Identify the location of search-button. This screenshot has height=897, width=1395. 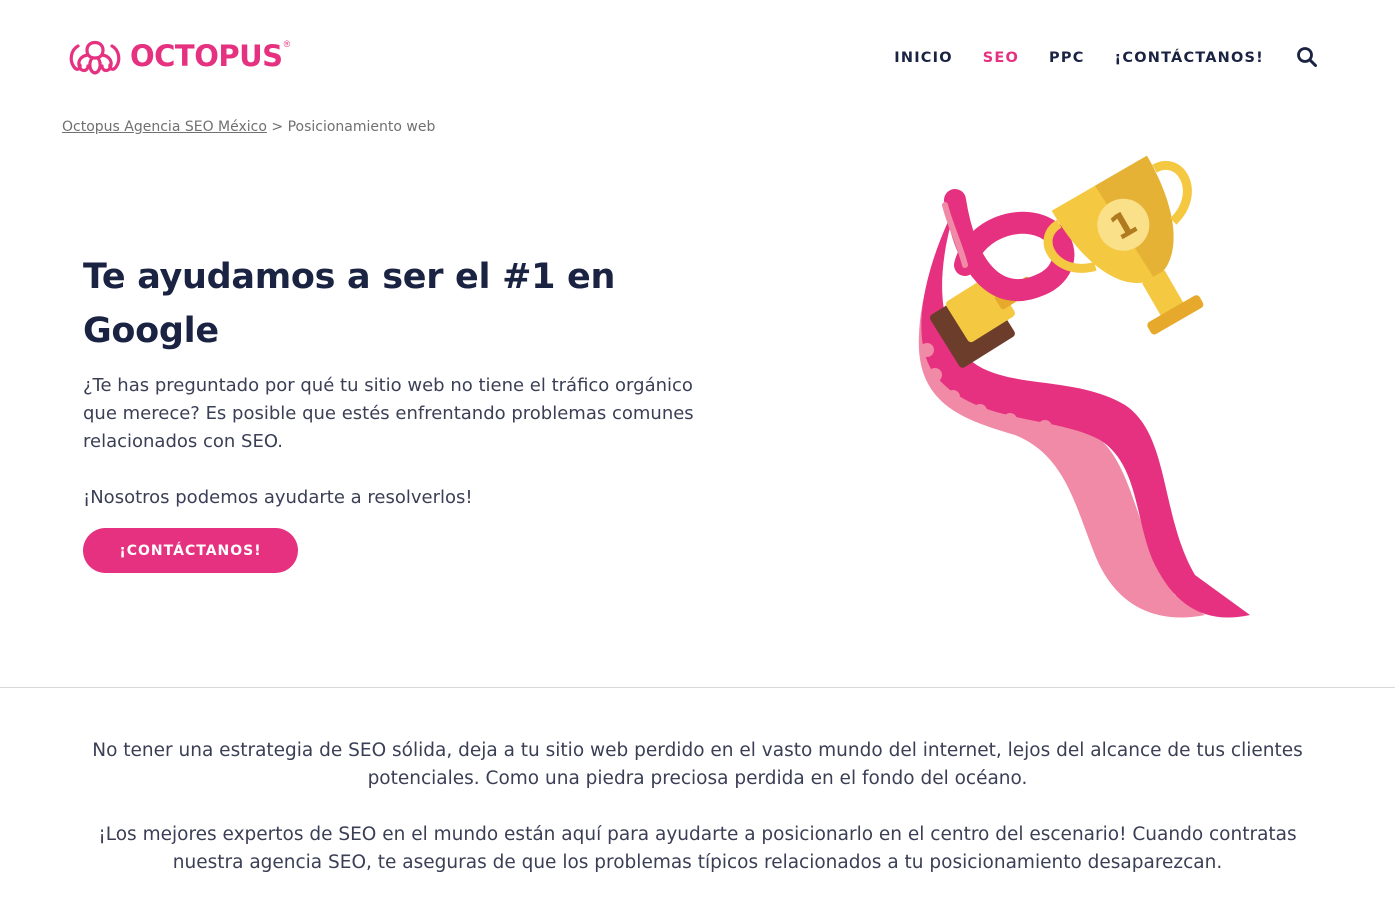
(1307, 57).